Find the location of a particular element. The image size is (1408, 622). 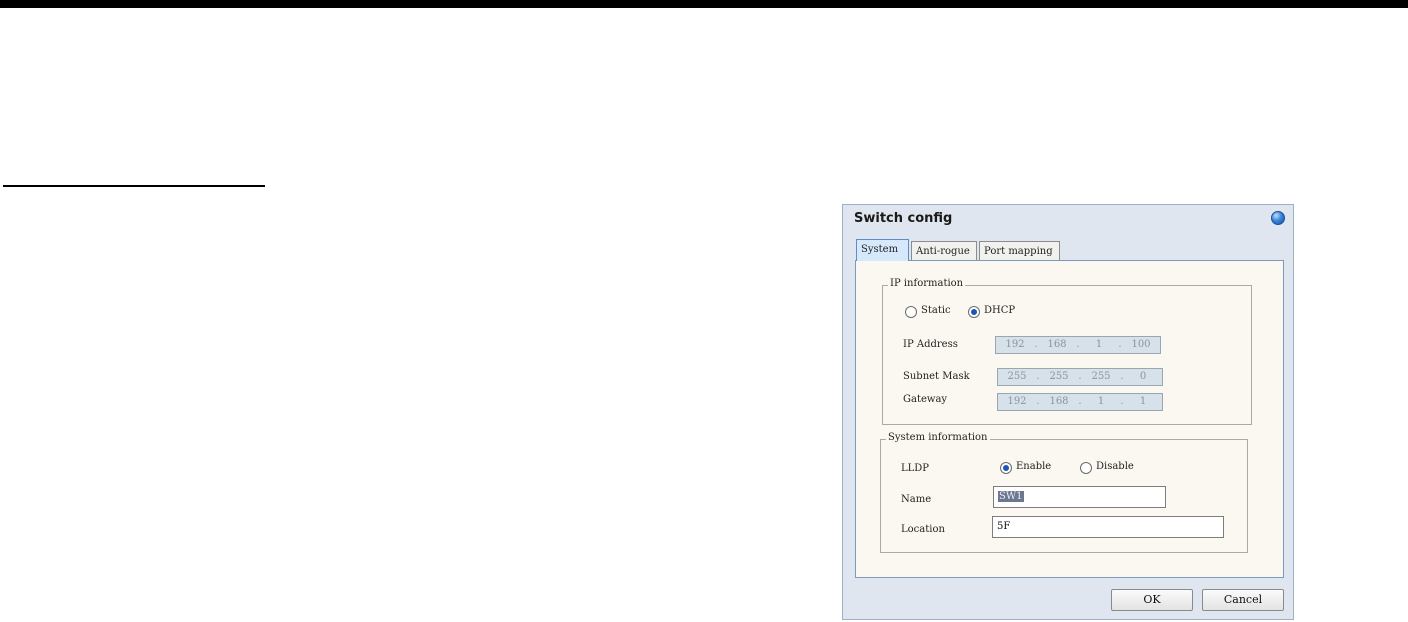

left-underline is located at coordinates (134, 186).